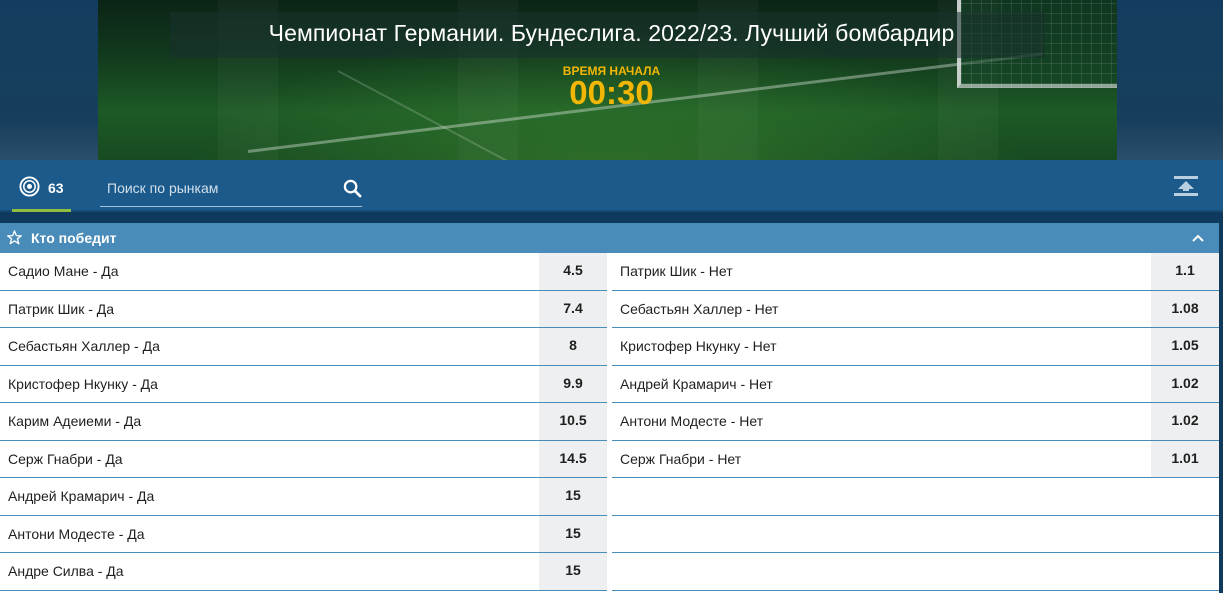 The height and width of the screenshot is (593, 1223). What do you see at coordinates (1185, 458) in the screenshot?
I see `odd-button: 1.01` at bounding box center [1185, 458].